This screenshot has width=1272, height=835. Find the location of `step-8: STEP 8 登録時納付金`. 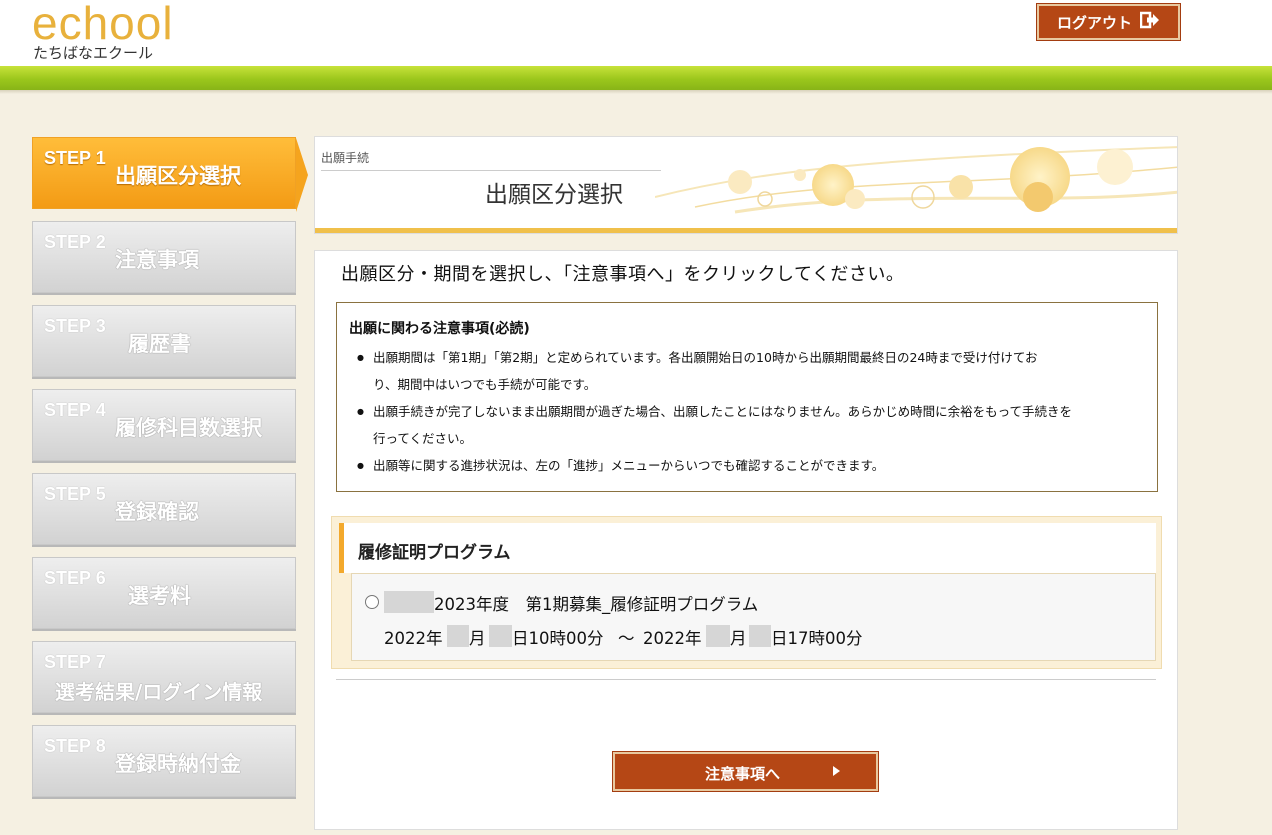

step-8: STEP 8 登録時納付金 is located at coordinates (164, 761).